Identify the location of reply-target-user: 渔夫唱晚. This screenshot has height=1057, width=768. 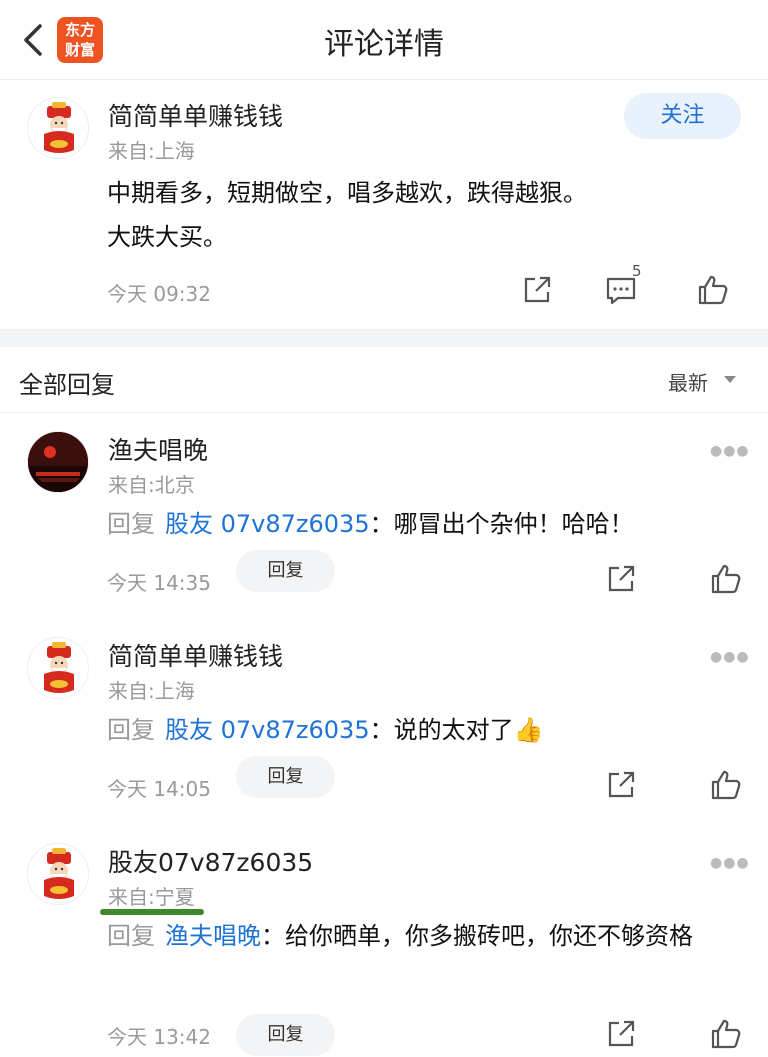
(213, 936).